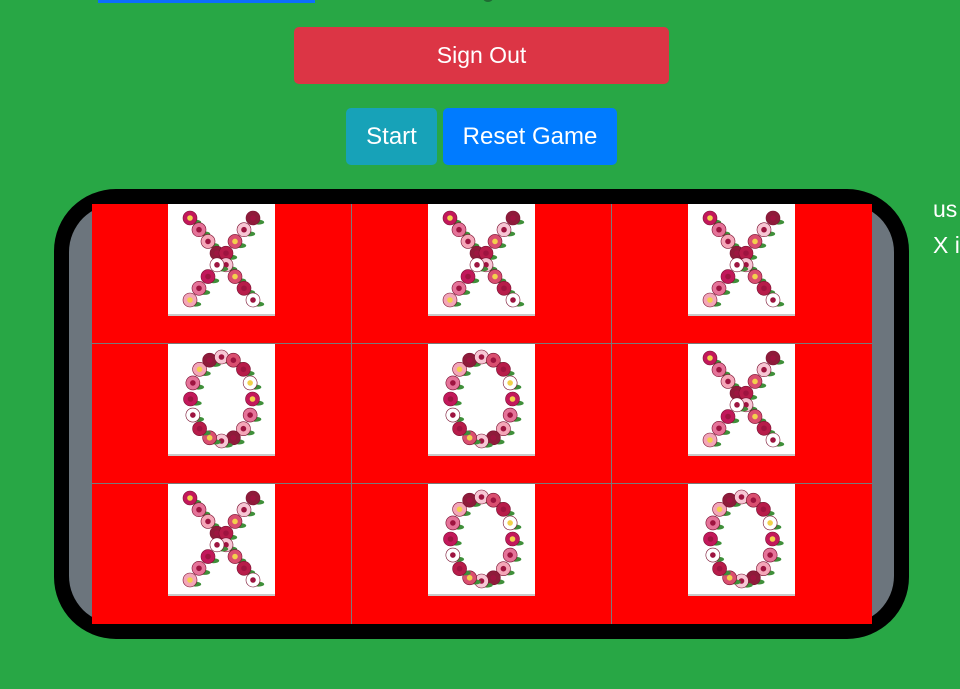 The width and height of the screenshot is (960, 689). What do you see at coordinates (530, 136) in the screenshot?
I see `reset-game-button: Reset Game` at bounding box center [530, 136].